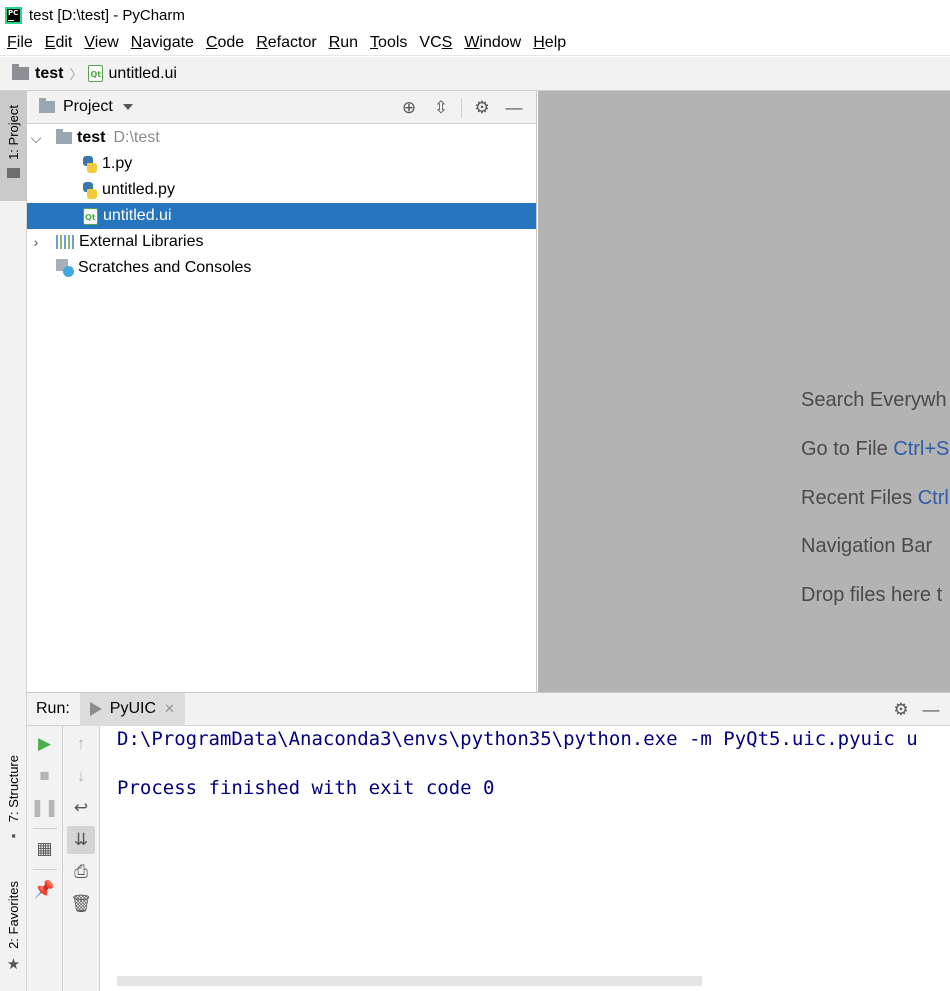 The height and width of the screenshot is (991, 950). What do you see at coordinates (65, 242) in the screenshot?
I see `libraries-icon` at bounding box center [65, 242].